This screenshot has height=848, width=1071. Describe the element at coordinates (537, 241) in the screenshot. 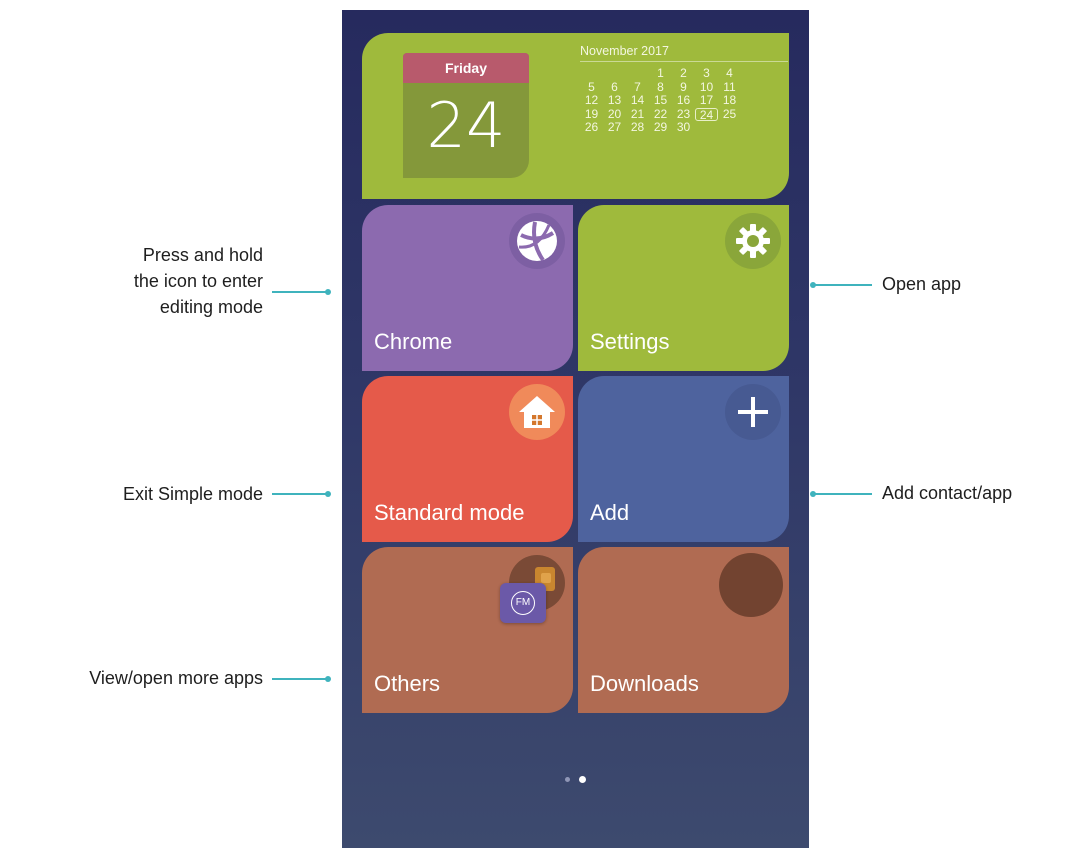

I see `chrome-globe-icon` at that location.